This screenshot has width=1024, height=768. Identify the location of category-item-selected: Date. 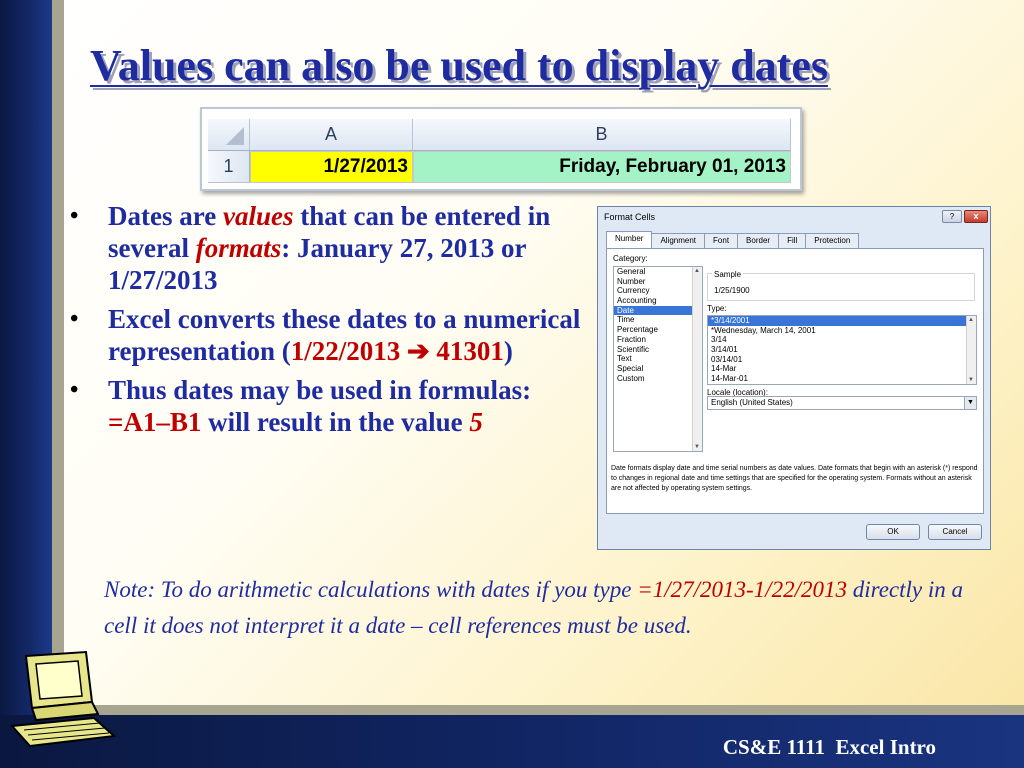
(658, 310).